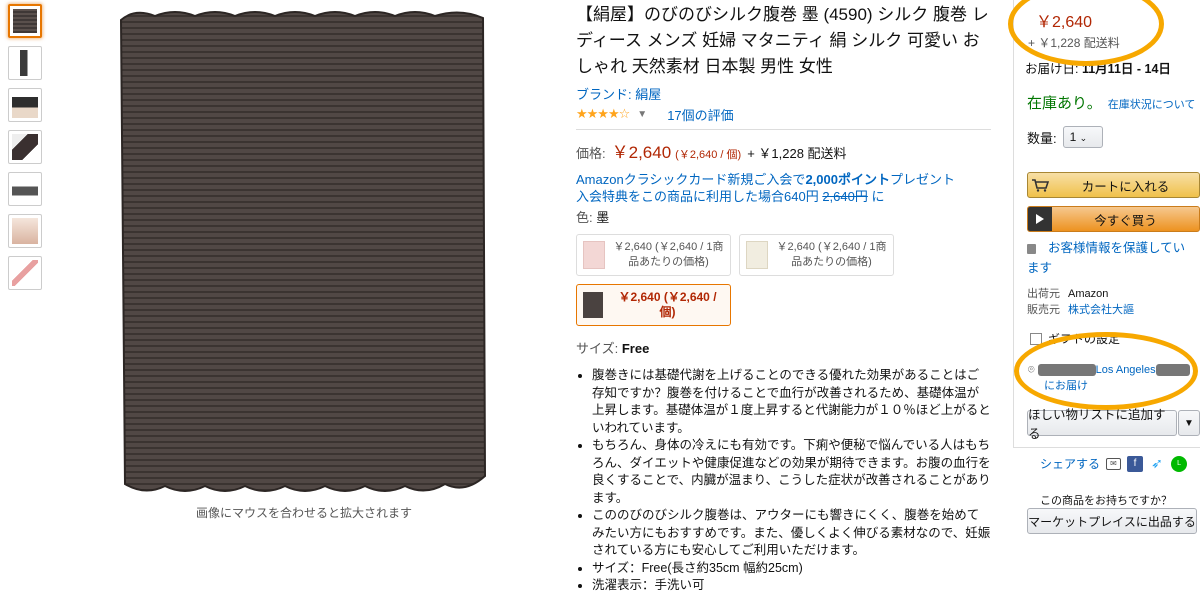 Image resolution: width=1200 pixels, height=595 pixels. Describe the element at coordinates (1073, 137) in the screenshot. I see `quantity-value: 1` at that location.